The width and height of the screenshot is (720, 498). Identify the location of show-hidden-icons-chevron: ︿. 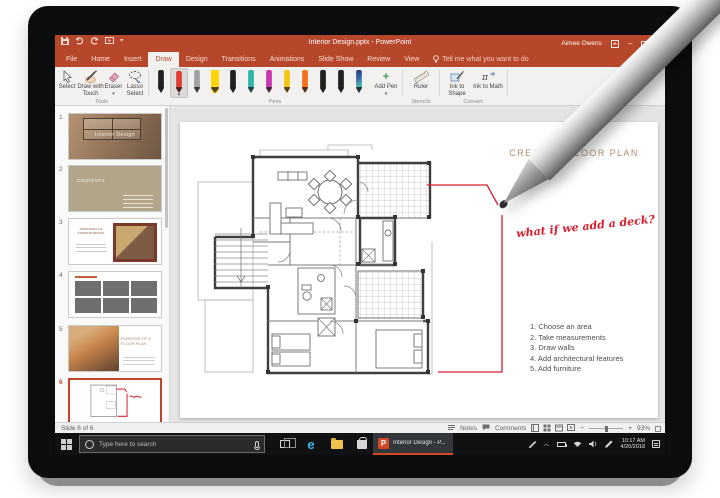
(547, 443).